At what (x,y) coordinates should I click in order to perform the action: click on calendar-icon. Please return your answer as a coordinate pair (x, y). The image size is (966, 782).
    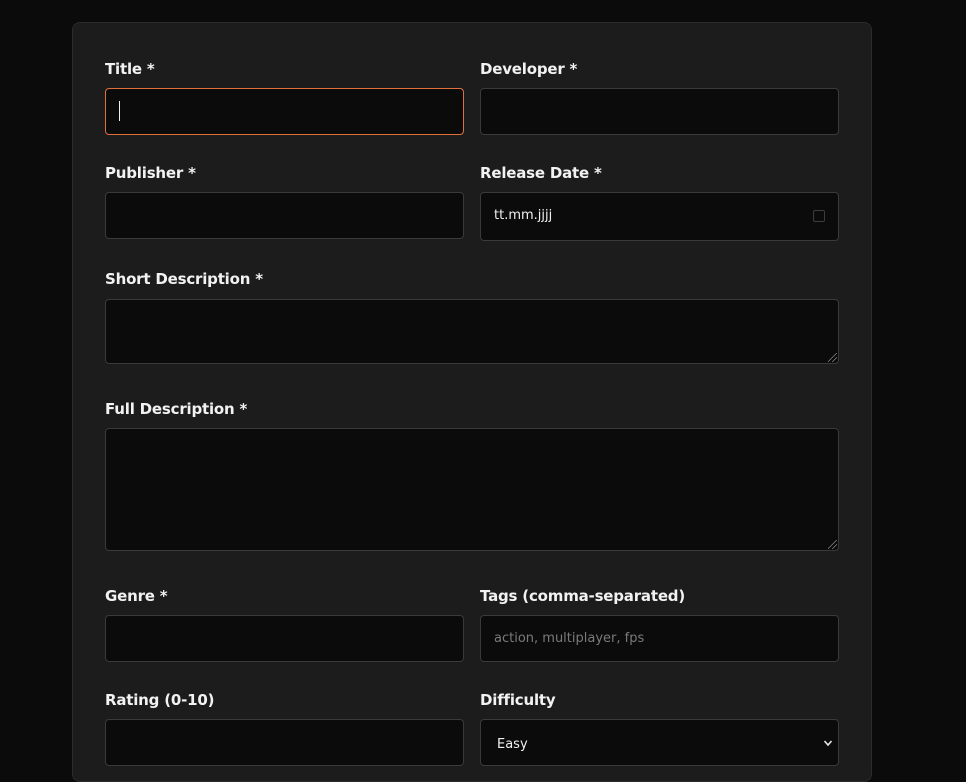
    Looking at the image, I should click on (819, 216).